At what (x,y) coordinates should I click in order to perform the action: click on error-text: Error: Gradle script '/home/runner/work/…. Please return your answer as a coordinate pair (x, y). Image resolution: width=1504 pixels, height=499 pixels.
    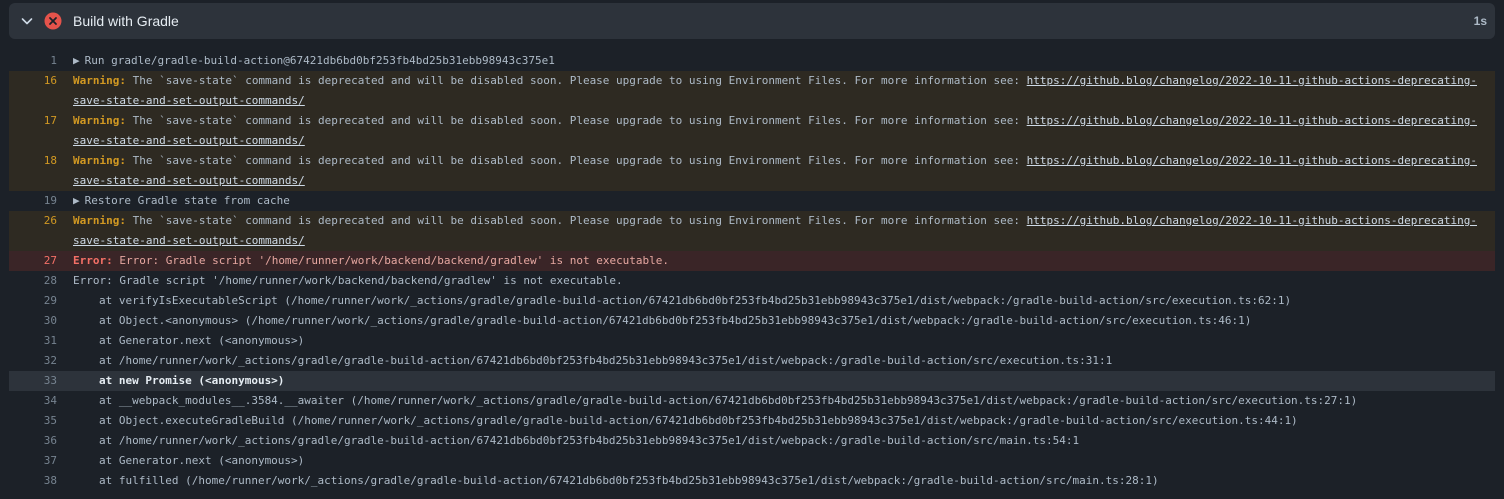
    Looking at the image, I should click on (391, 260).